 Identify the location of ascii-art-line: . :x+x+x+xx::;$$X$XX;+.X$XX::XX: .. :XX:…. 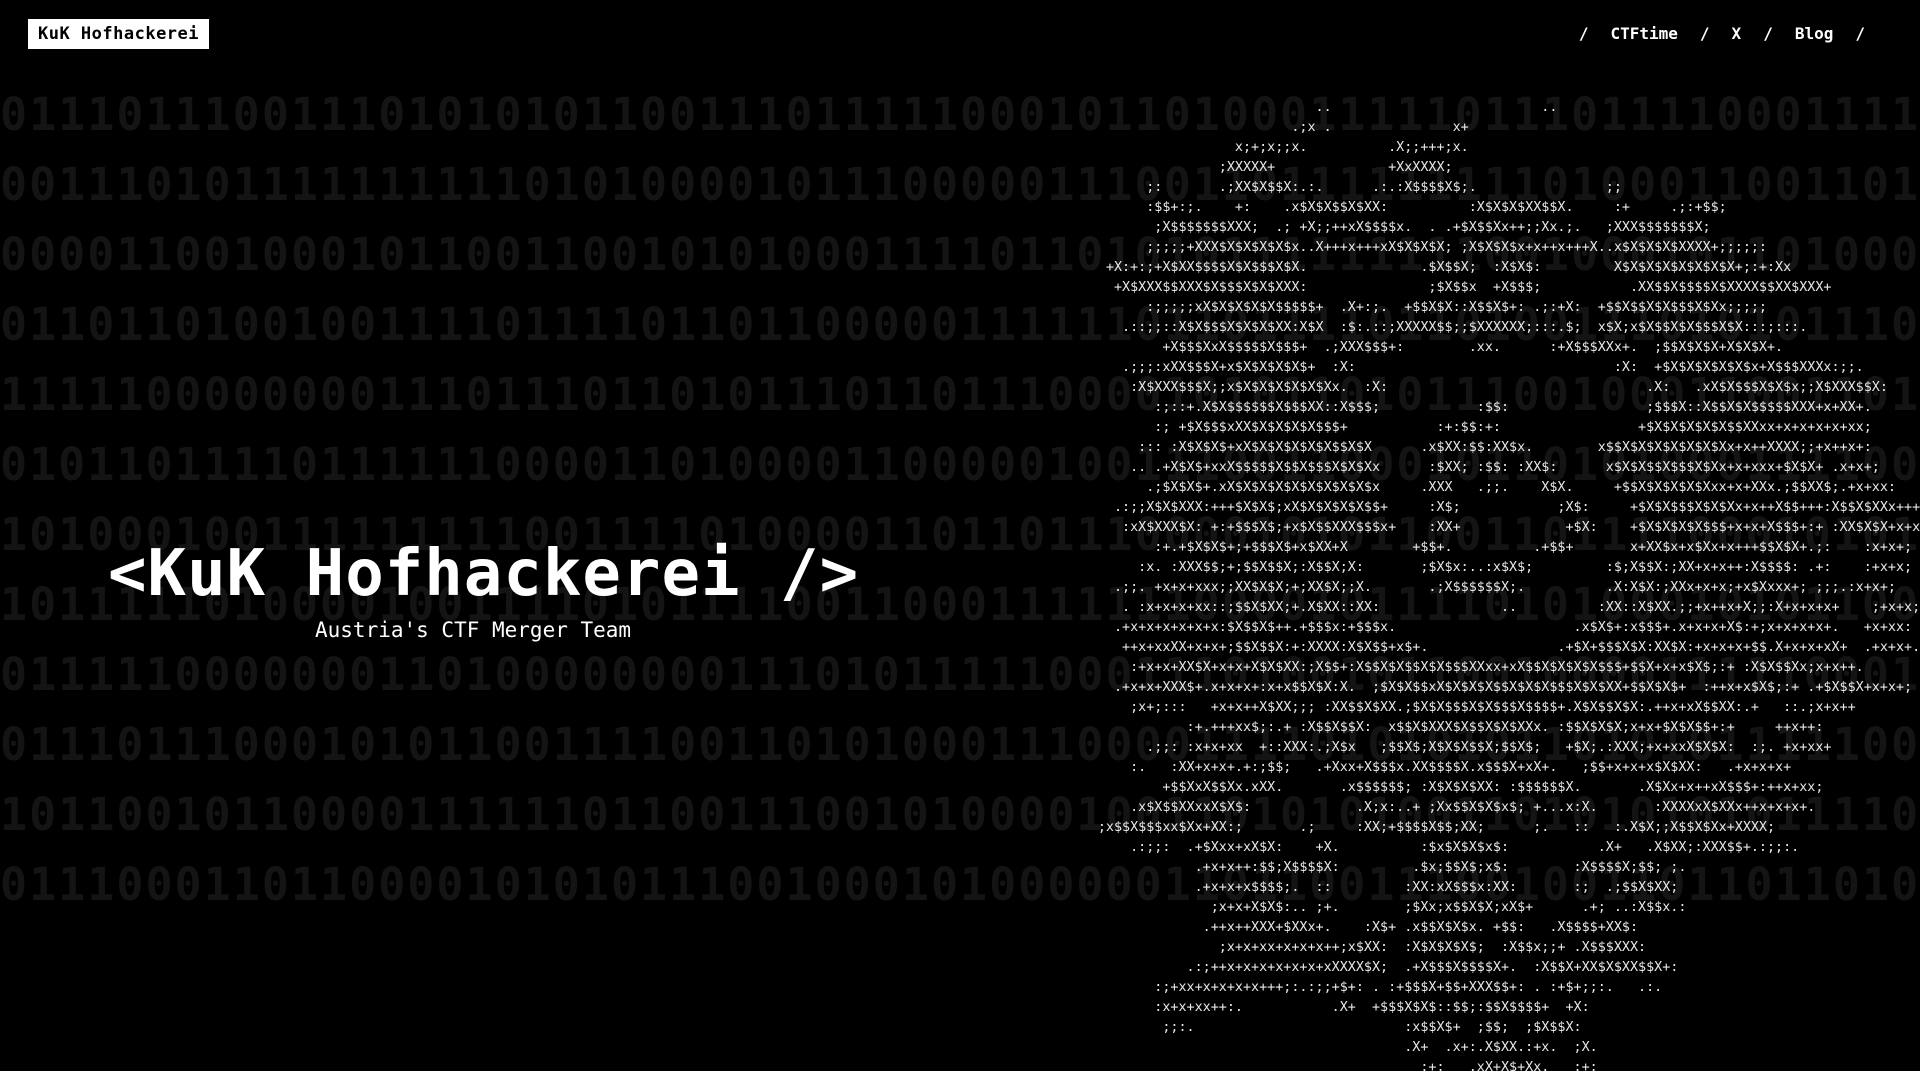
(1452, 607).